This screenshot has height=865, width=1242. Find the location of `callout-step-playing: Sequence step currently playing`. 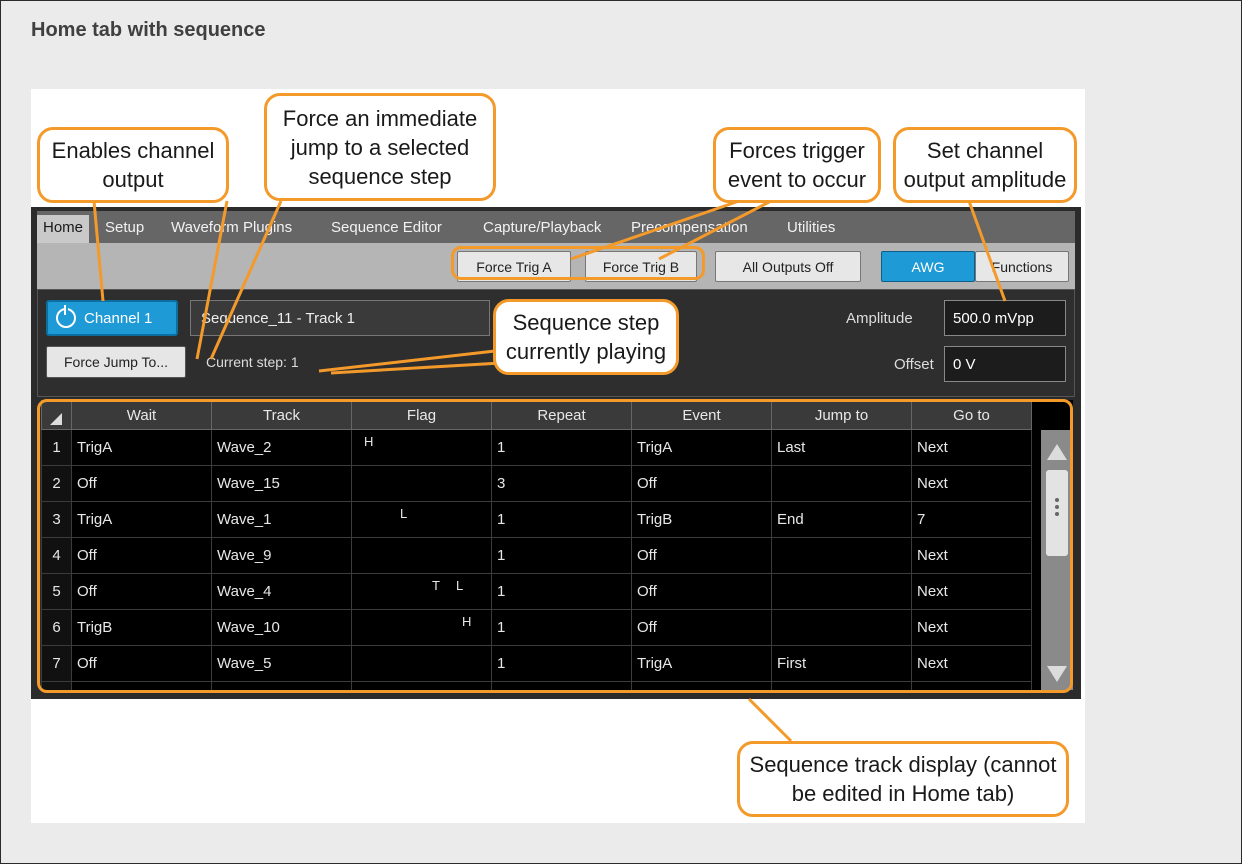

callout-step-playing: Sequence step currently playing is located at coordinates (586, 337).